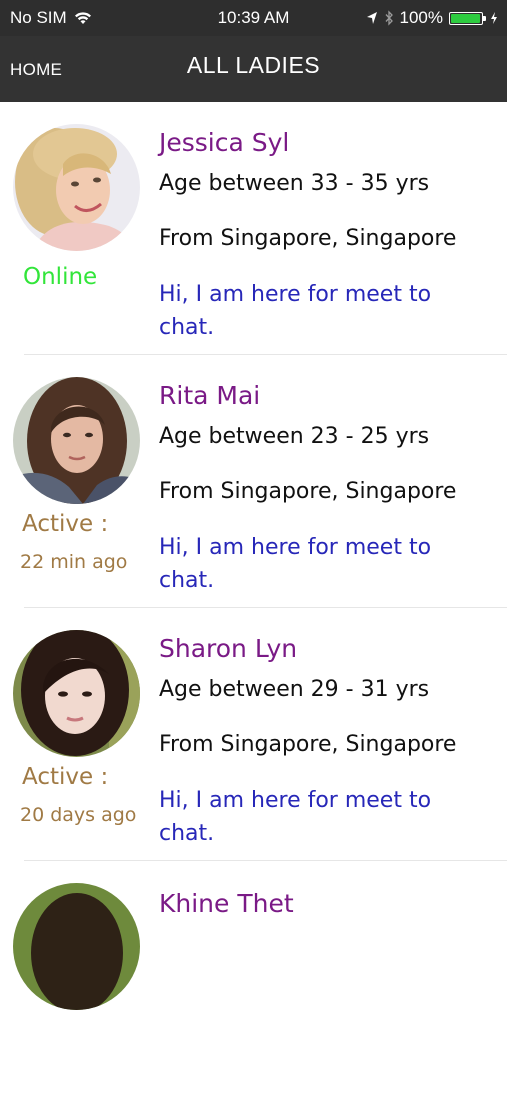  I want to click on last-active-time: 22 min ago, so click(74, 562).